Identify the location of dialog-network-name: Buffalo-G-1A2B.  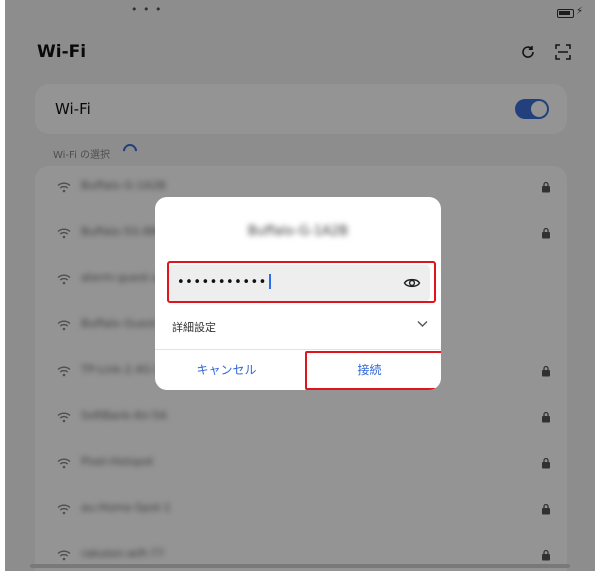
(298, 231).